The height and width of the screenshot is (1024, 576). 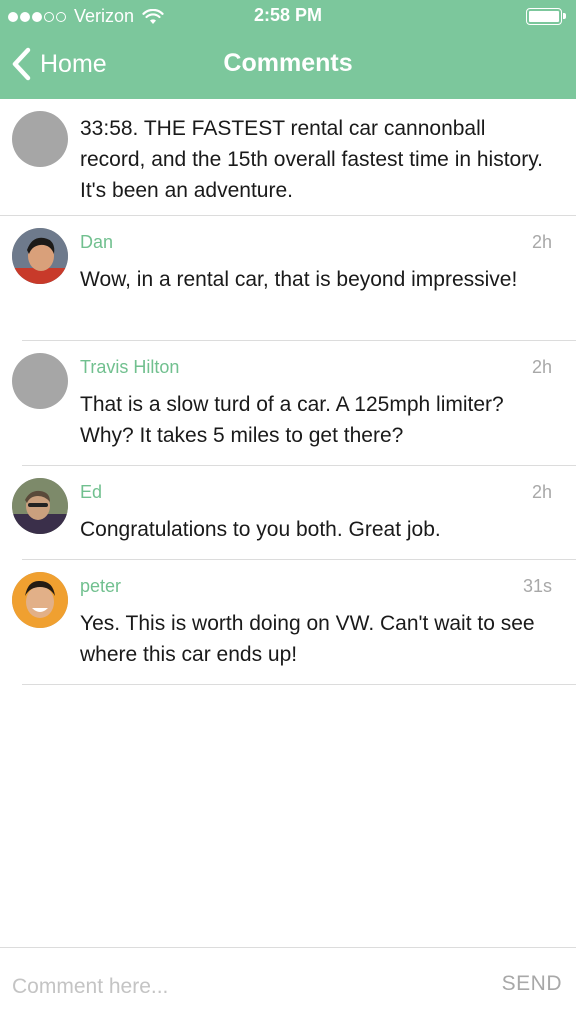 I want to click on comment-author: Travis Hilton, so click(x=129, y=367).